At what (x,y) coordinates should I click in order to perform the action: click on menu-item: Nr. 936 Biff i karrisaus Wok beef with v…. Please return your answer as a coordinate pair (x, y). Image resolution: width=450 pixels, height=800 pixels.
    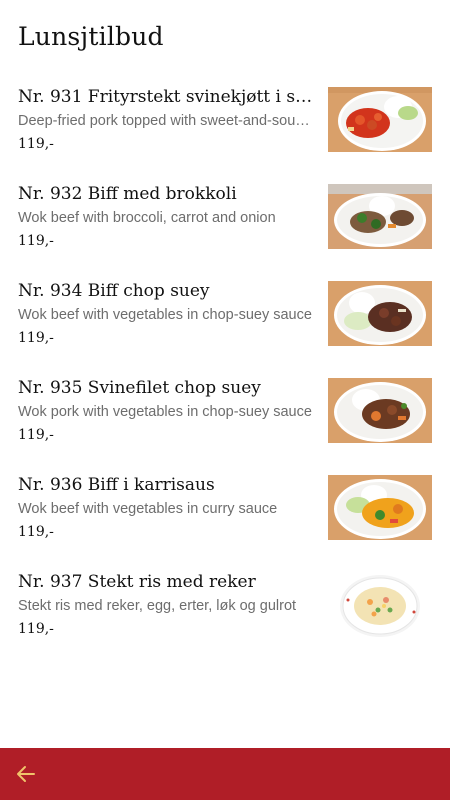
    Looking at the image, I should click on (225, 514).